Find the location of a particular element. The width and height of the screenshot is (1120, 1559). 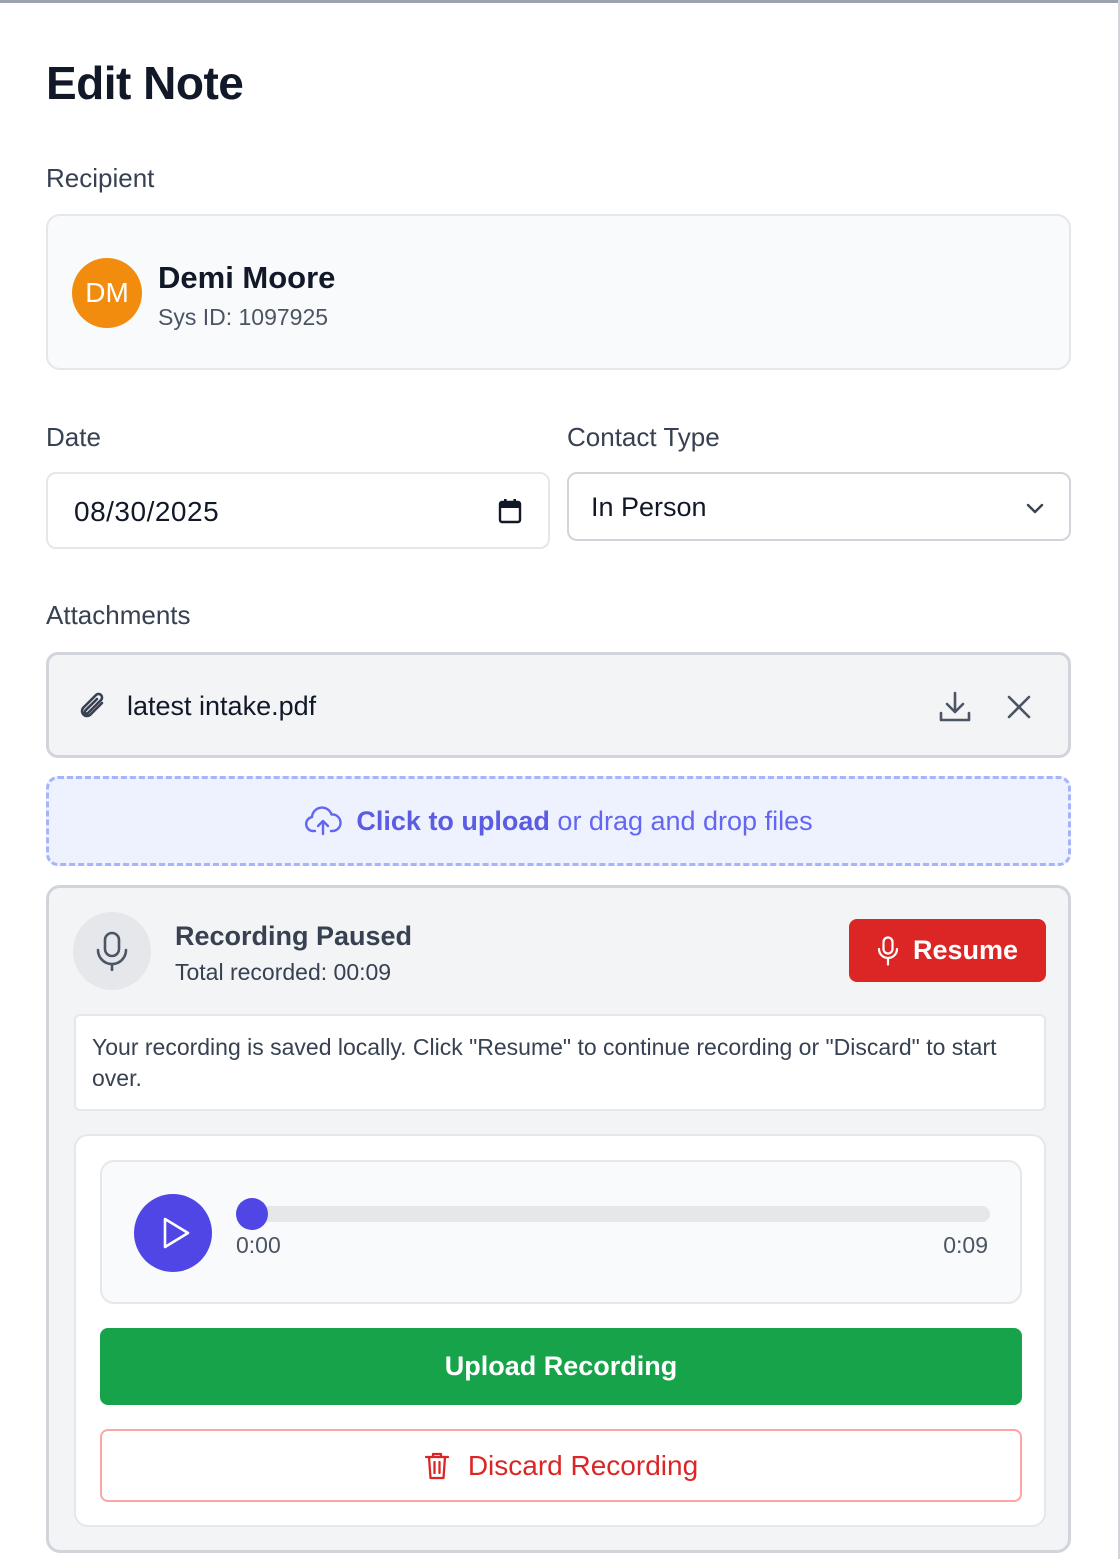

contact-type-label: Contact Type is located at coordinates (643, 437).